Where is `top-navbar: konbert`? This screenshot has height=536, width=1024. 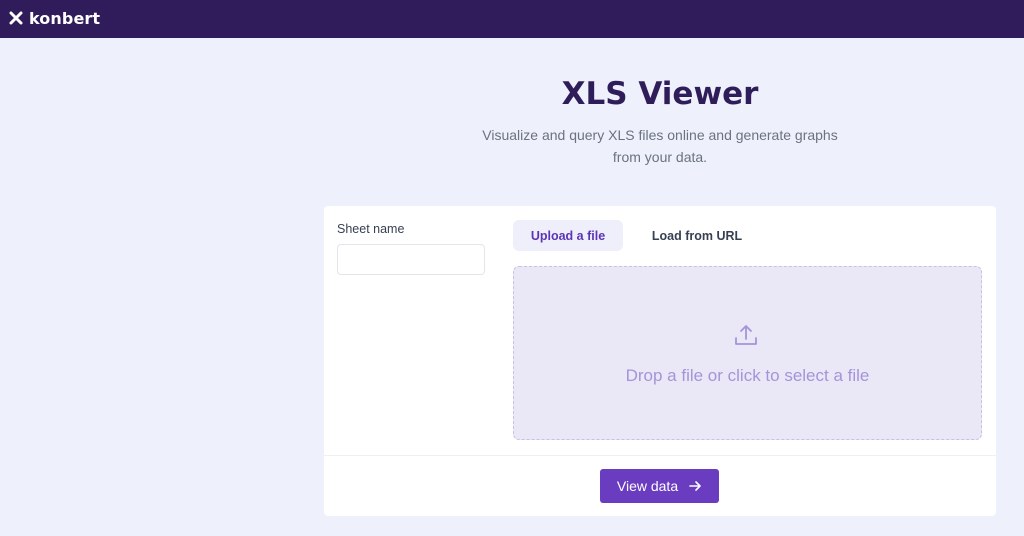 top-navbar: konbert is located at coordinates (512, 19).